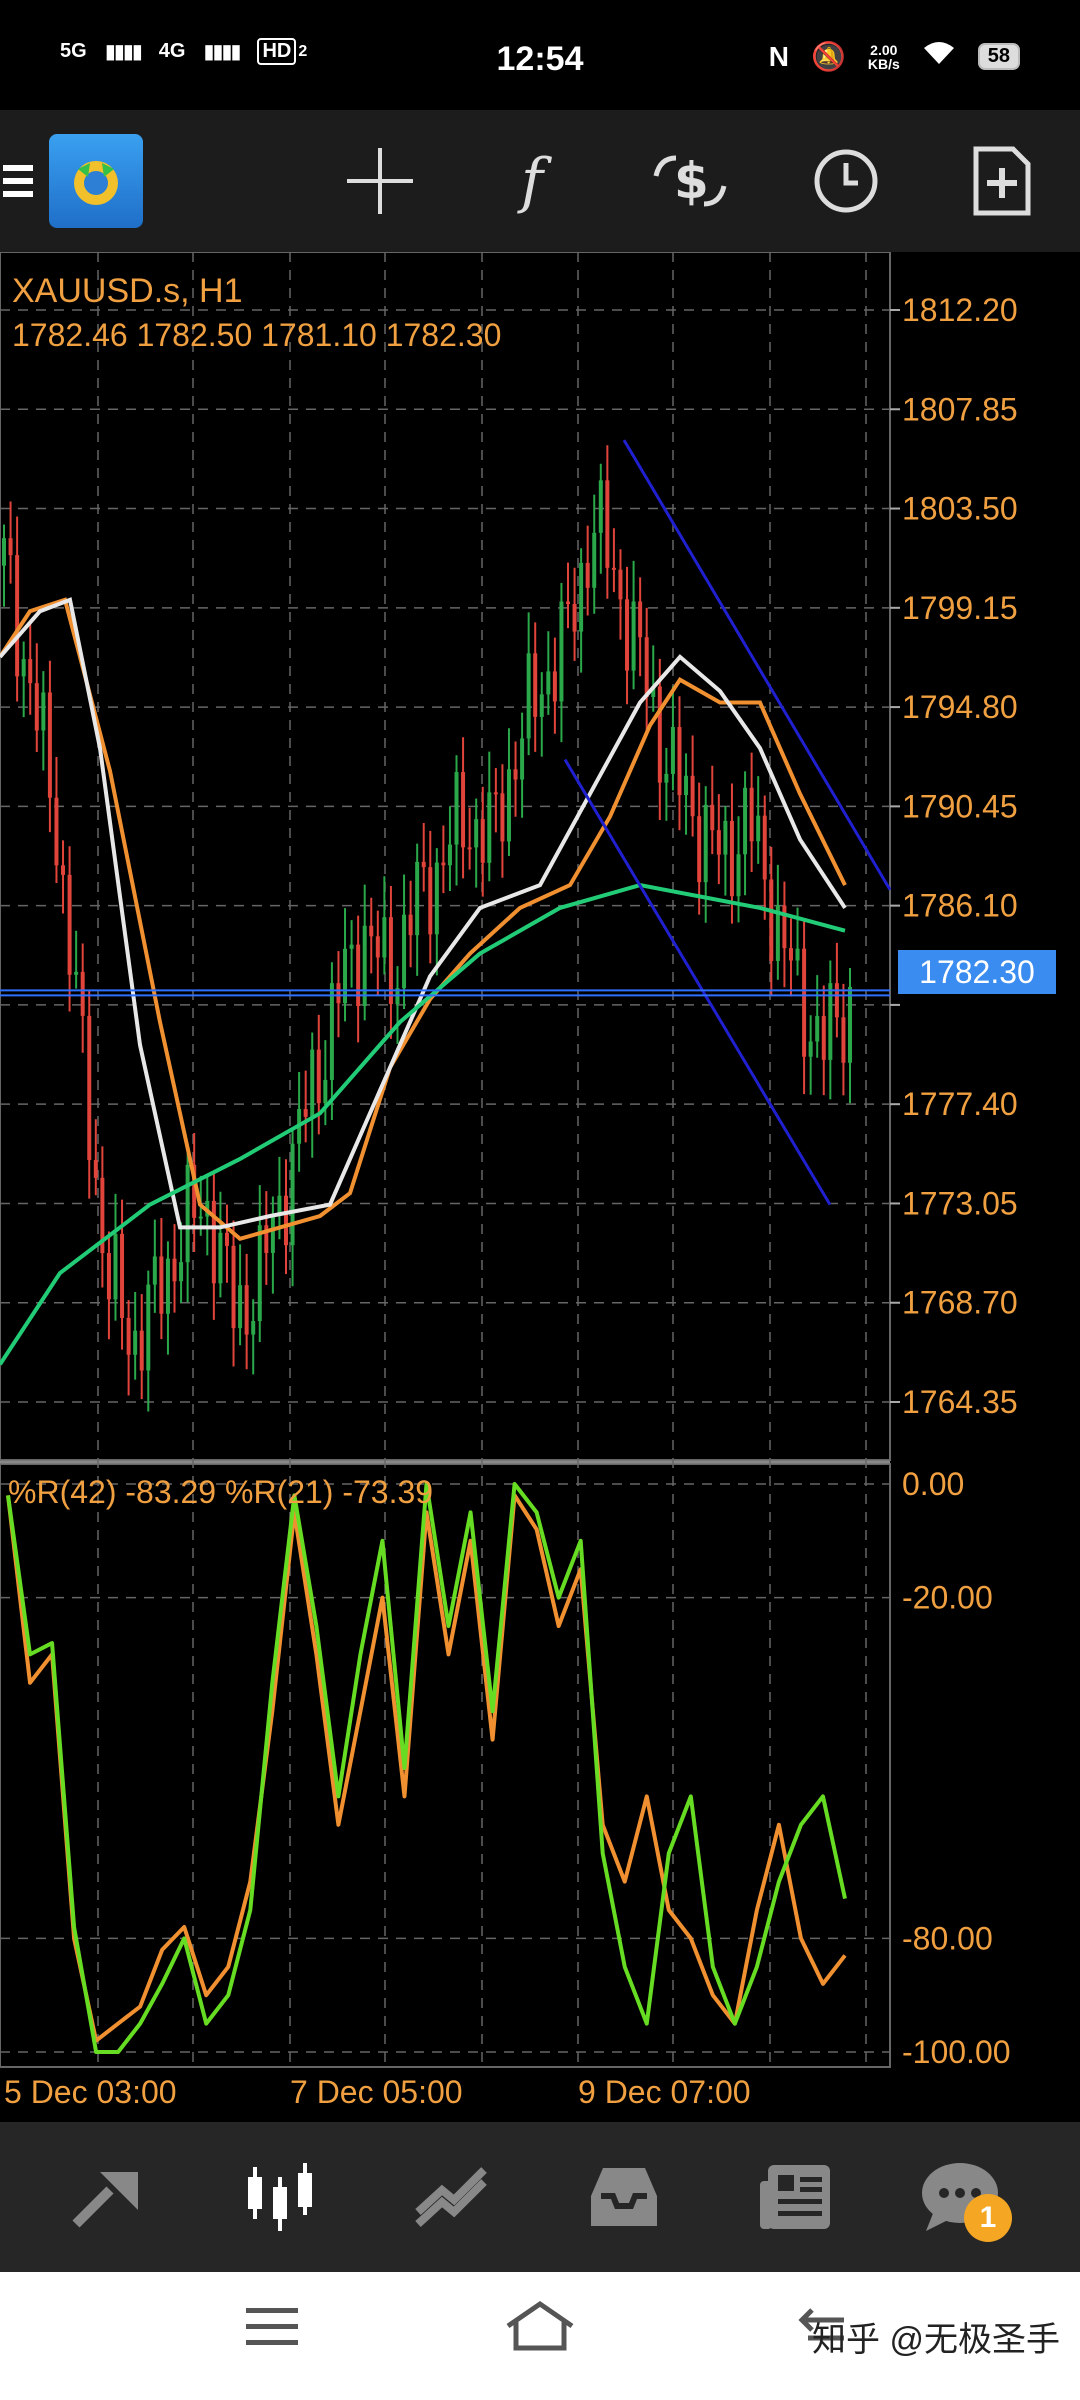 Image resolution: width=1080 pixels, height=2400 pixels. What do you see at coordinates (883, 63) in the screenshot?
I see `speed-unit: KB/s` at bounding box center [883, 63].